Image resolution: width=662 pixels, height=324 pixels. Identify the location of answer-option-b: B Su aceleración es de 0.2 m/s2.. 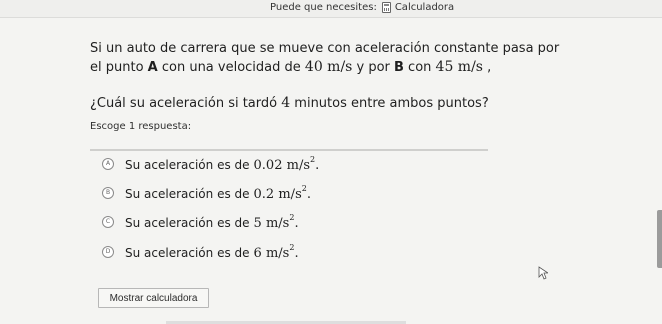
(206, 193).